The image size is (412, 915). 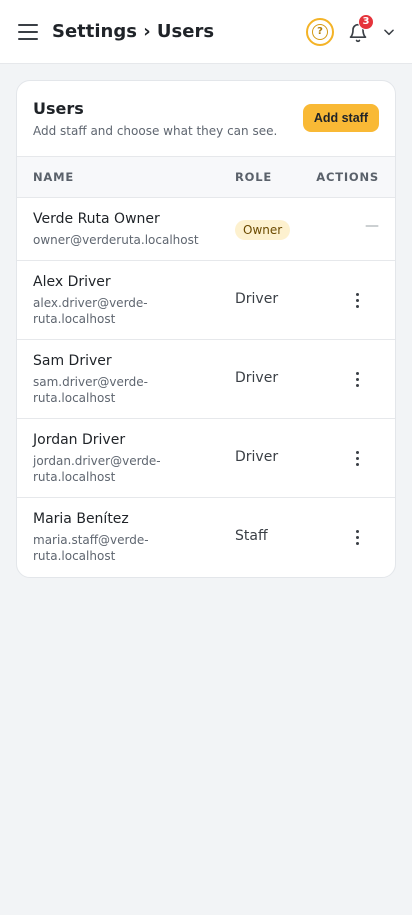 What do you see at coordinates (372, 226) in the screenshot?
I see `no-actions-placeholder: —` at bounding box center [372, 226].